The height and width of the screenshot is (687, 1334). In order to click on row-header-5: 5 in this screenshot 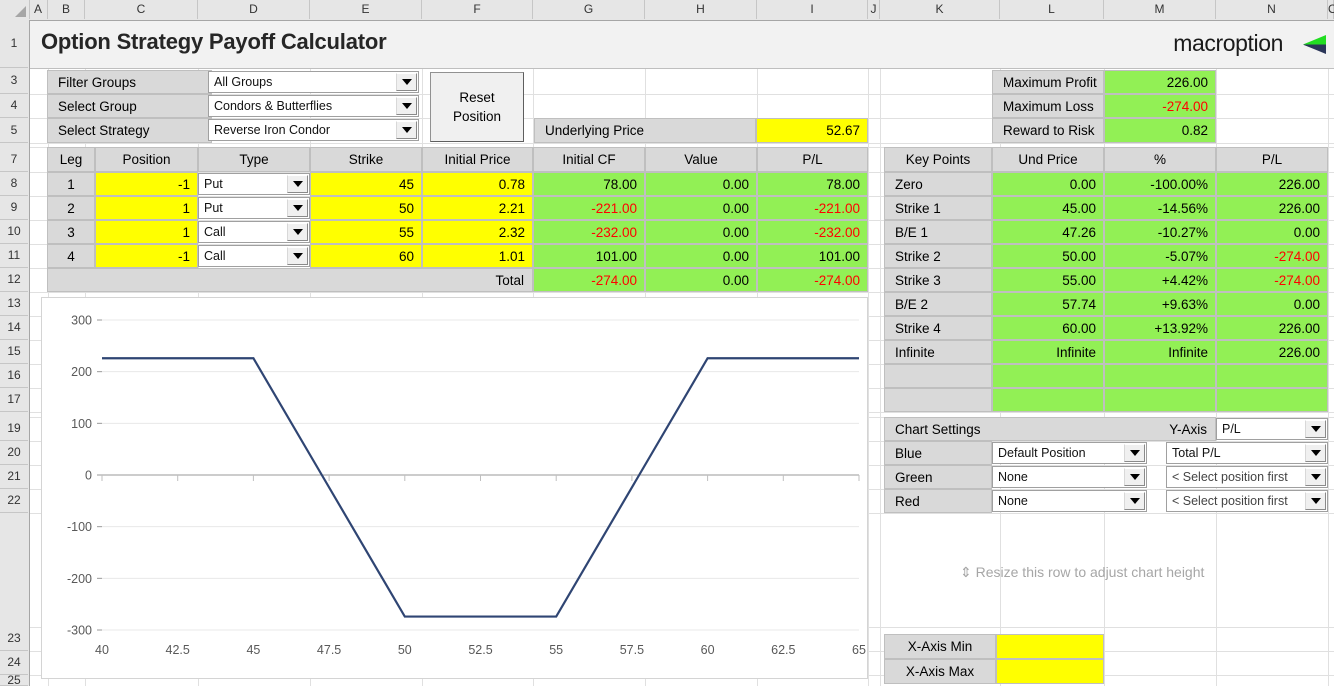, I will do `click(14, 130)`.